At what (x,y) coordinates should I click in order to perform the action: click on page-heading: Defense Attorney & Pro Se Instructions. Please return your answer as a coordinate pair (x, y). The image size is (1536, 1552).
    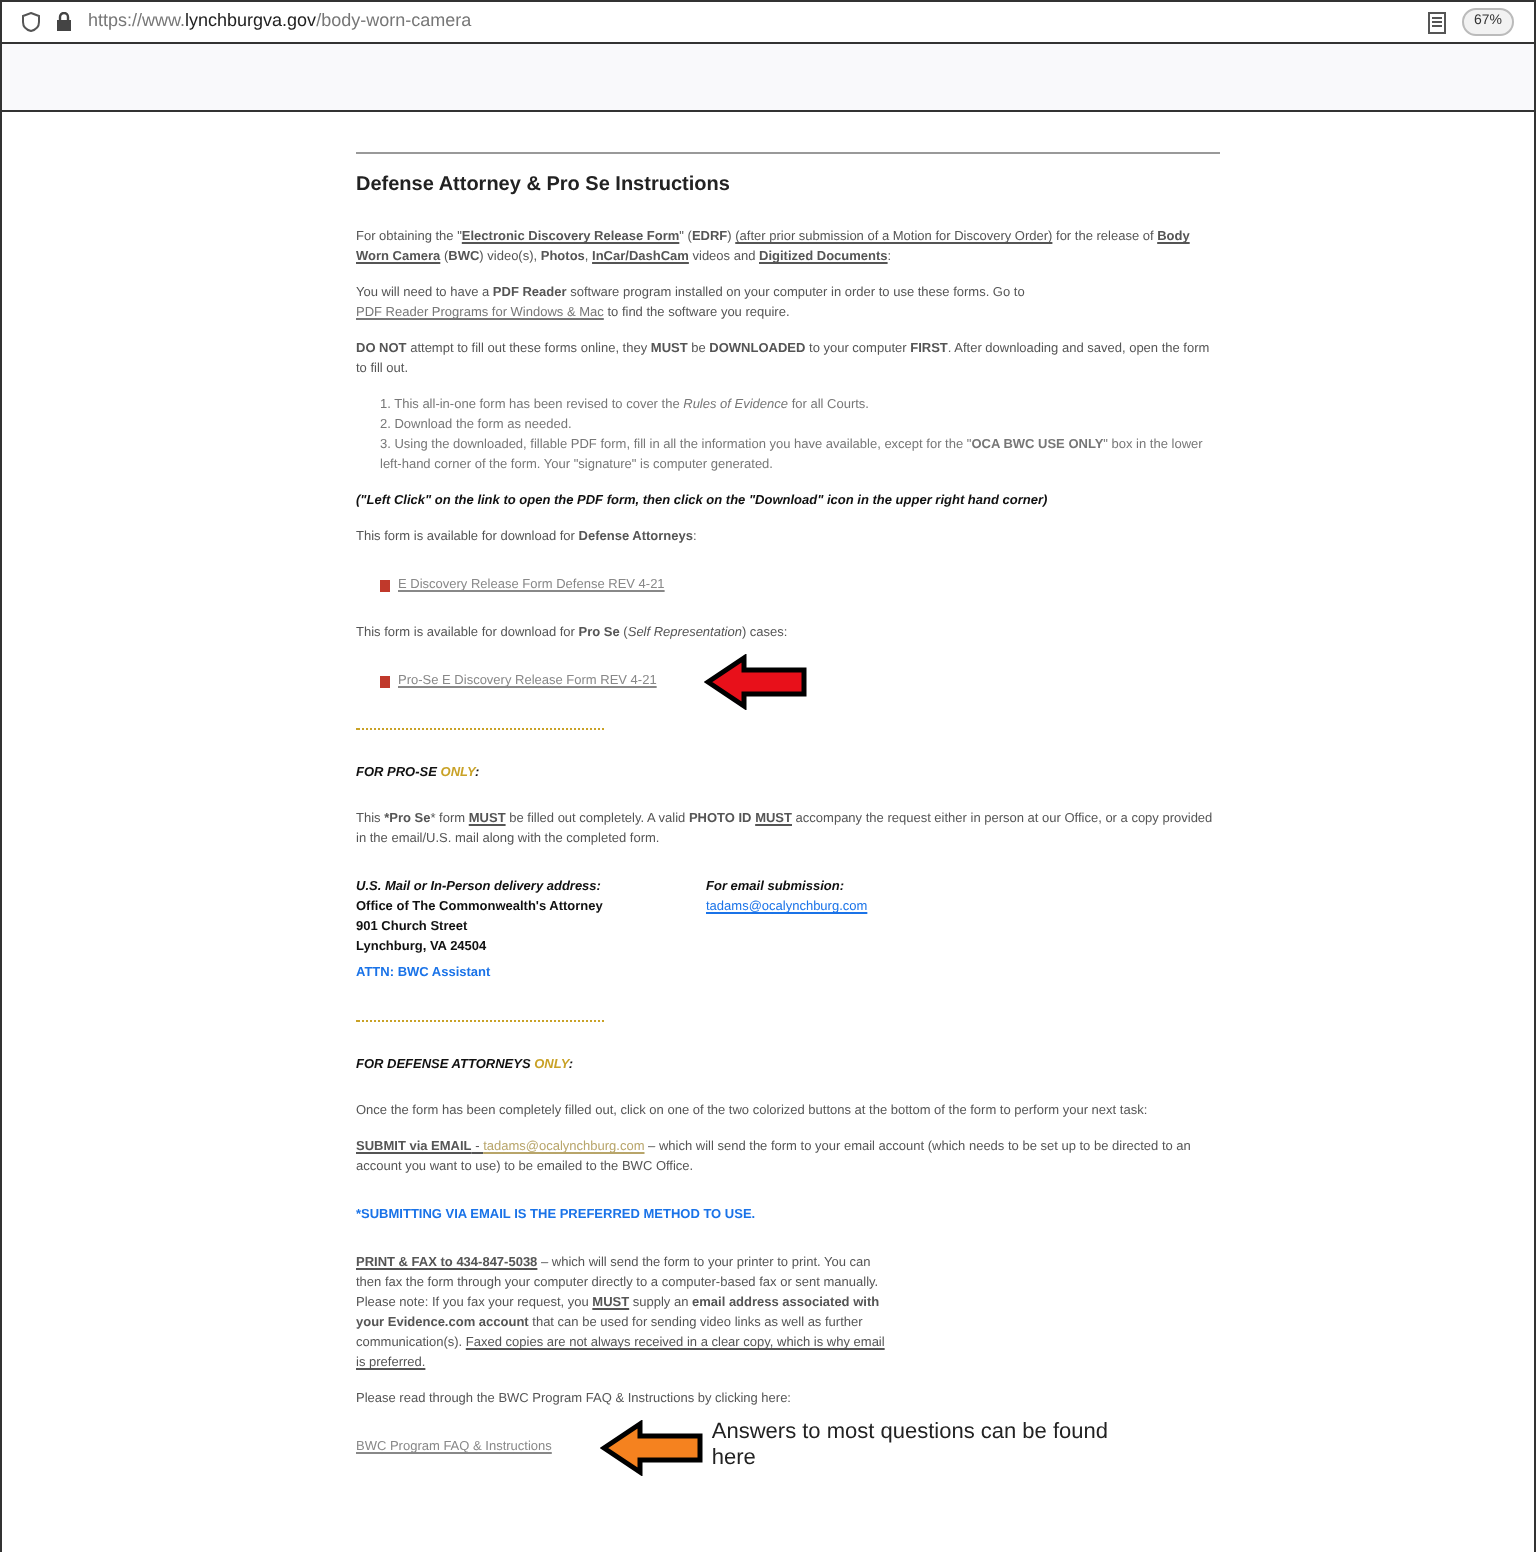
    Looking at the image, I should click on (544, 186).